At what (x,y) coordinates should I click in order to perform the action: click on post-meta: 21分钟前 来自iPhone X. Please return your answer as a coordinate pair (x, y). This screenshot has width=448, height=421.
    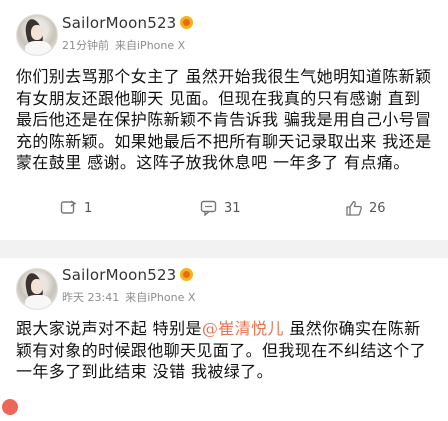
    Looking at the image, I should click on (123, 45).